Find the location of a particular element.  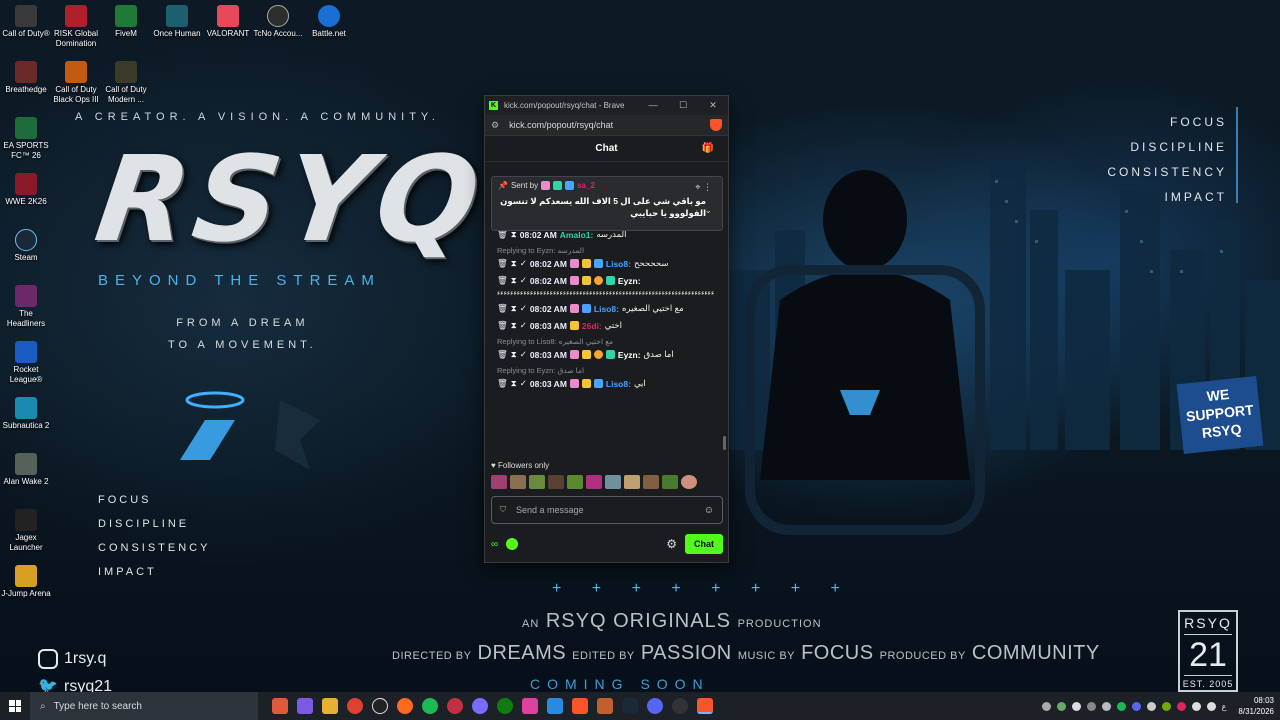

brave-shield-icon is located at coordinates (716, 125).